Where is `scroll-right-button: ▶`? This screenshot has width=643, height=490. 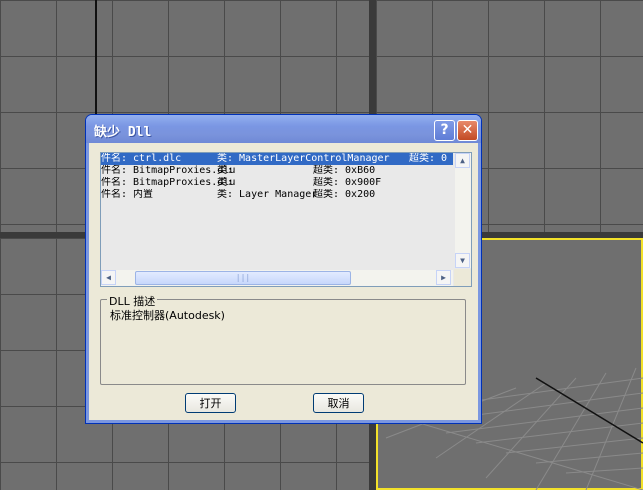
scroll-right-button: ▶ is located at coordinates (443, 277).